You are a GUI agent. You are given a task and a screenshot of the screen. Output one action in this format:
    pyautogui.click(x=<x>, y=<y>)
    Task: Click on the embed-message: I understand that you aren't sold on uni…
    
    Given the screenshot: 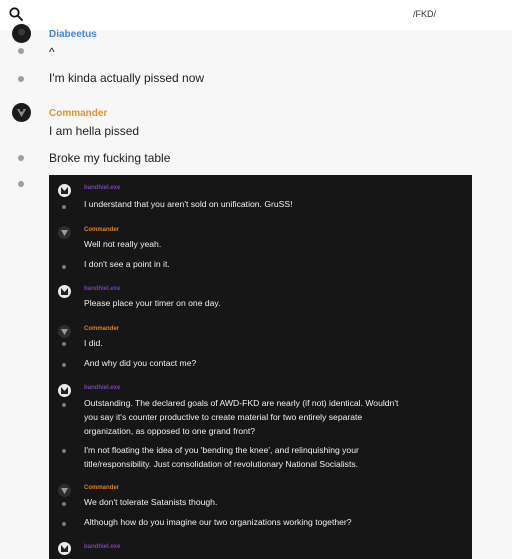 What is the action you would take?
    pyautogui.click(x=188, y=204)
    